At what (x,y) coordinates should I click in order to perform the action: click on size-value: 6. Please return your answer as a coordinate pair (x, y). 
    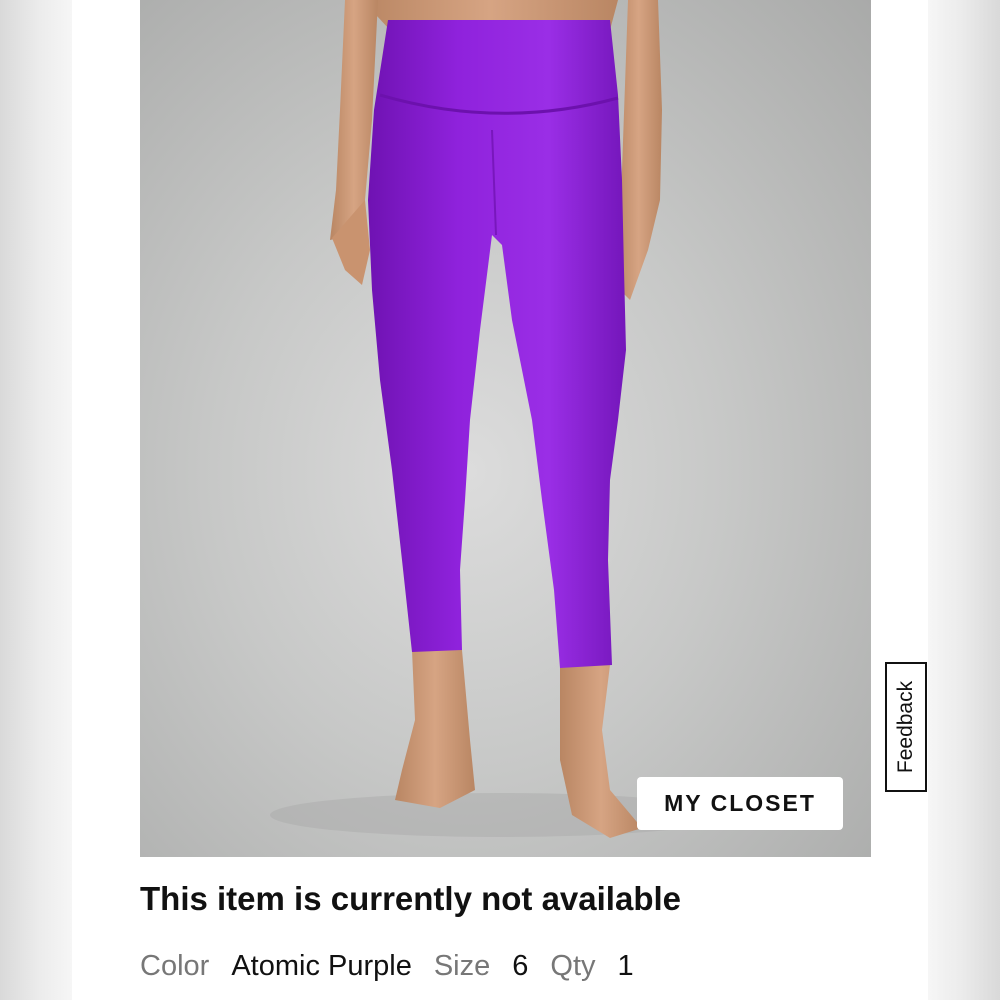
    Looking at the image, I should click on (520, 966).